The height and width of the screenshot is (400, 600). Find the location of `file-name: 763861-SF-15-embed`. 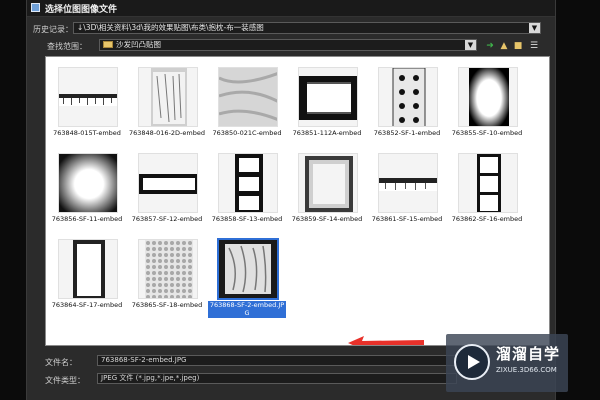

file-name: 763861-SF-15-embed is located at coordinates (407, 219).